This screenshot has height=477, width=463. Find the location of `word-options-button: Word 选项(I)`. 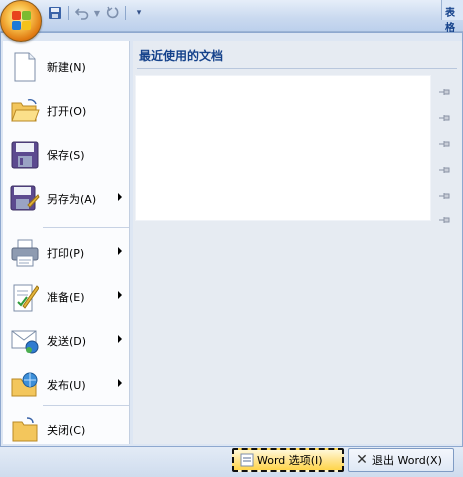

word-options-button: Word 选项(I) is located at coordinates (288, 460).